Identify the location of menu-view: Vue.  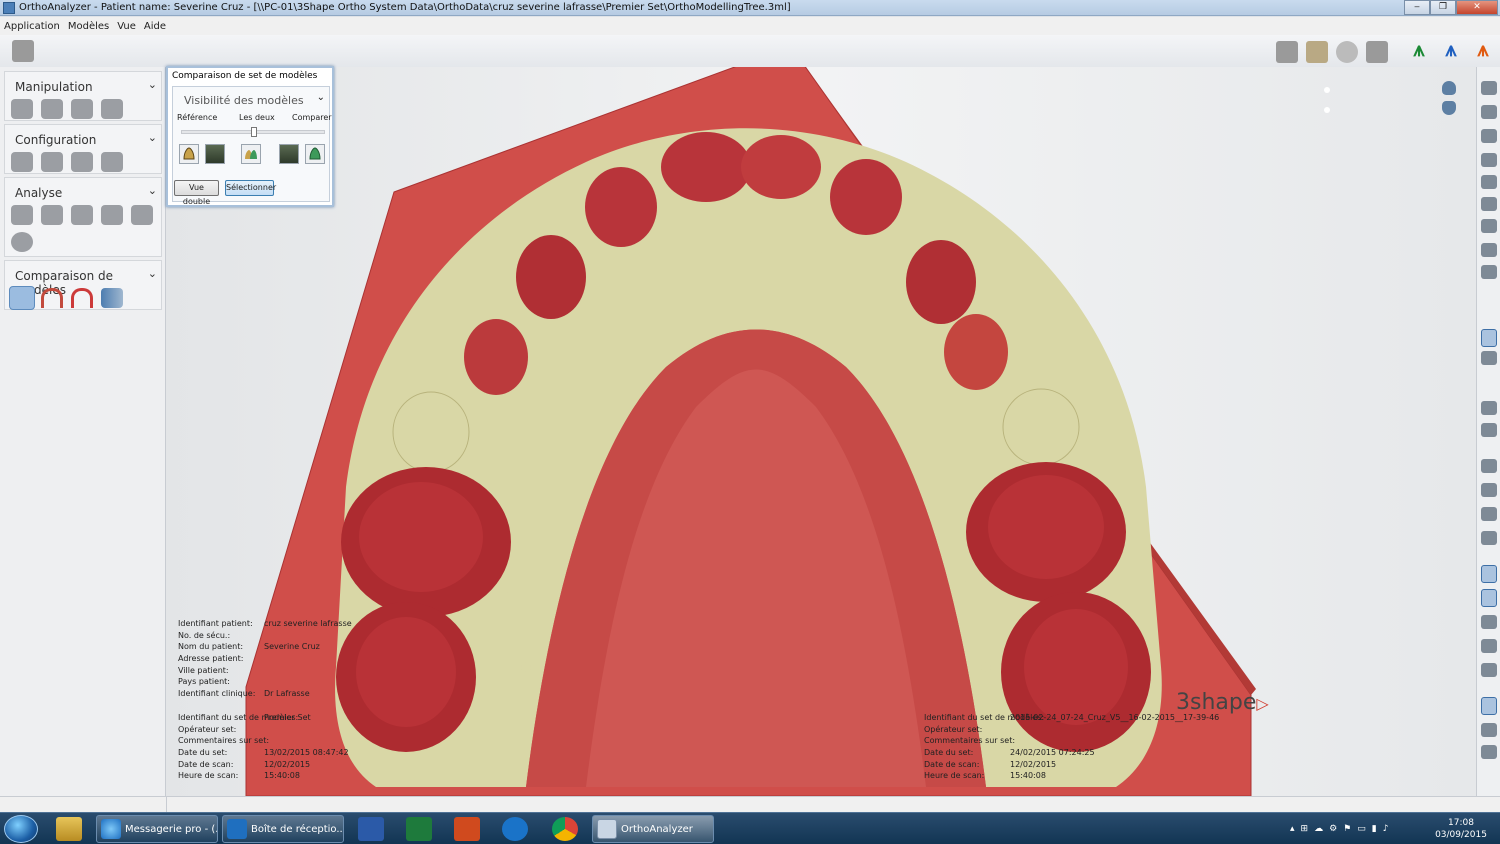
(126, 26).